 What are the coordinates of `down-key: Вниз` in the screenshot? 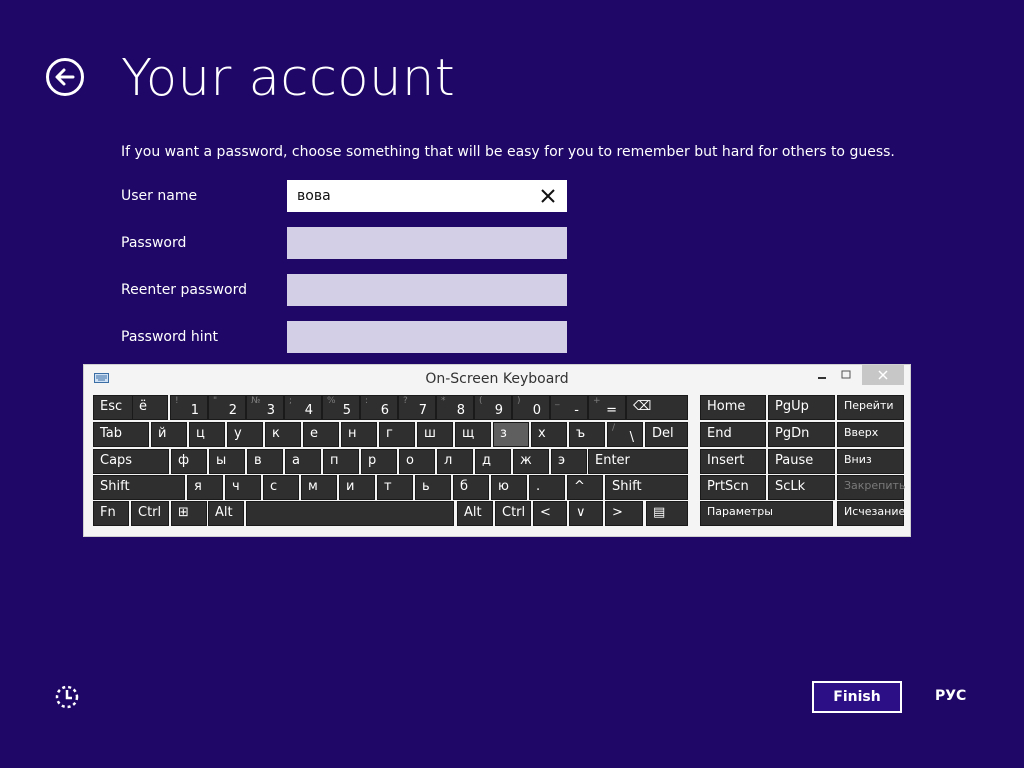 It's located at (870, 461).